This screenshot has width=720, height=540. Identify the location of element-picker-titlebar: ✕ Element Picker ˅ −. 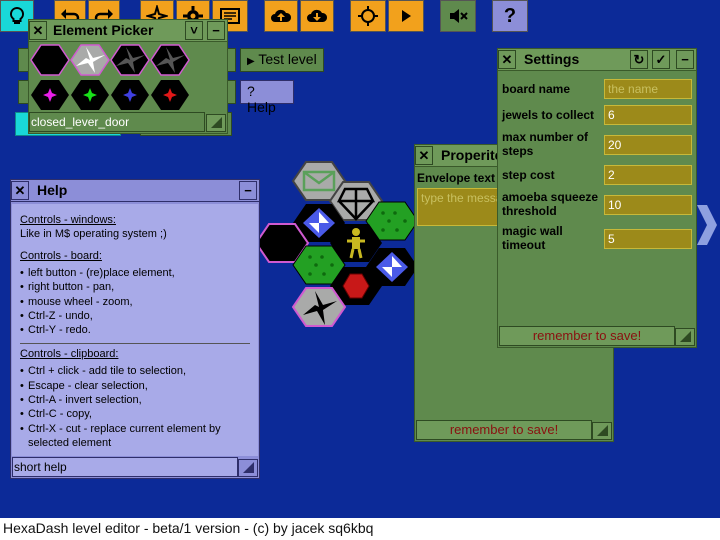
(128, 31).